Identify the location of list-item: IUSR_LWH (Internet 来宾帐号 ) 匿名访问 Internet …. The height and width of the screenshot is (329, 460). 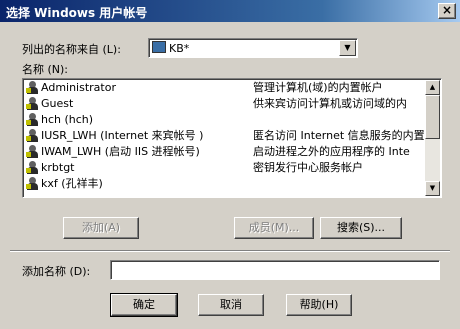
(225, 136).